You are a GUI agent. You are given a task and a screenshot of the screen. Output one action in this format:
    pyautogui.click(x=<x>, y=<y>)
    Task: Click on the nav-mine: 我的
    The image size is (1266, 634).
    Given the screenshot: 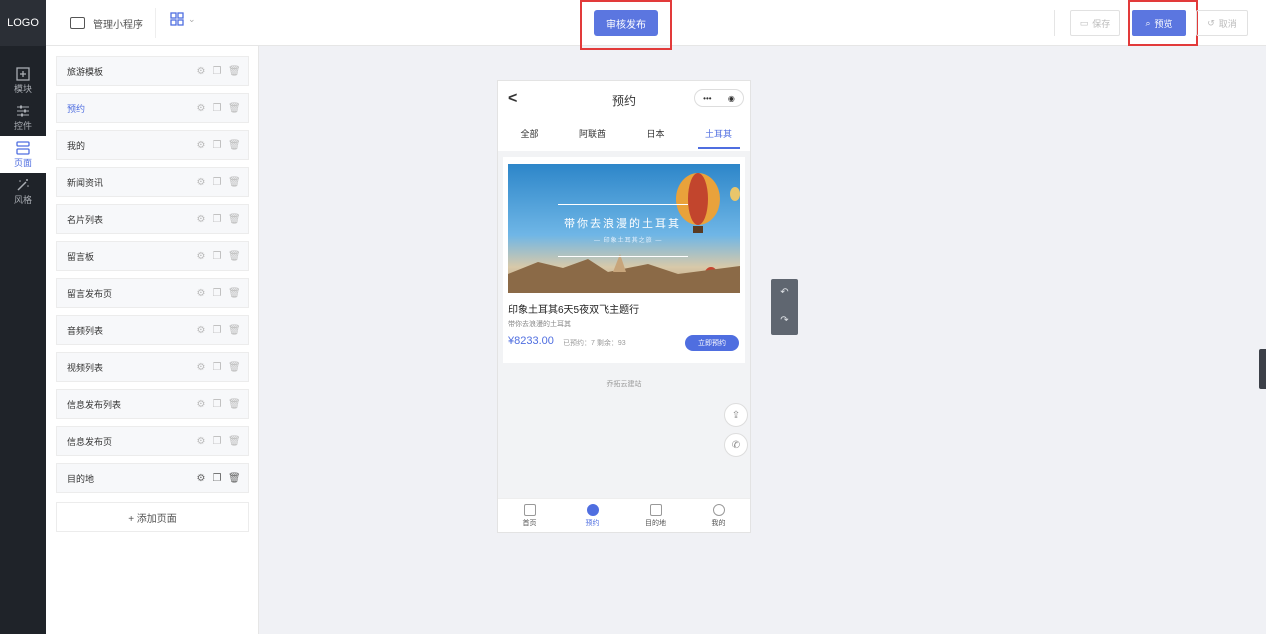 What is the action you would take?
    pyautogui.click(x=718, y=515)
    